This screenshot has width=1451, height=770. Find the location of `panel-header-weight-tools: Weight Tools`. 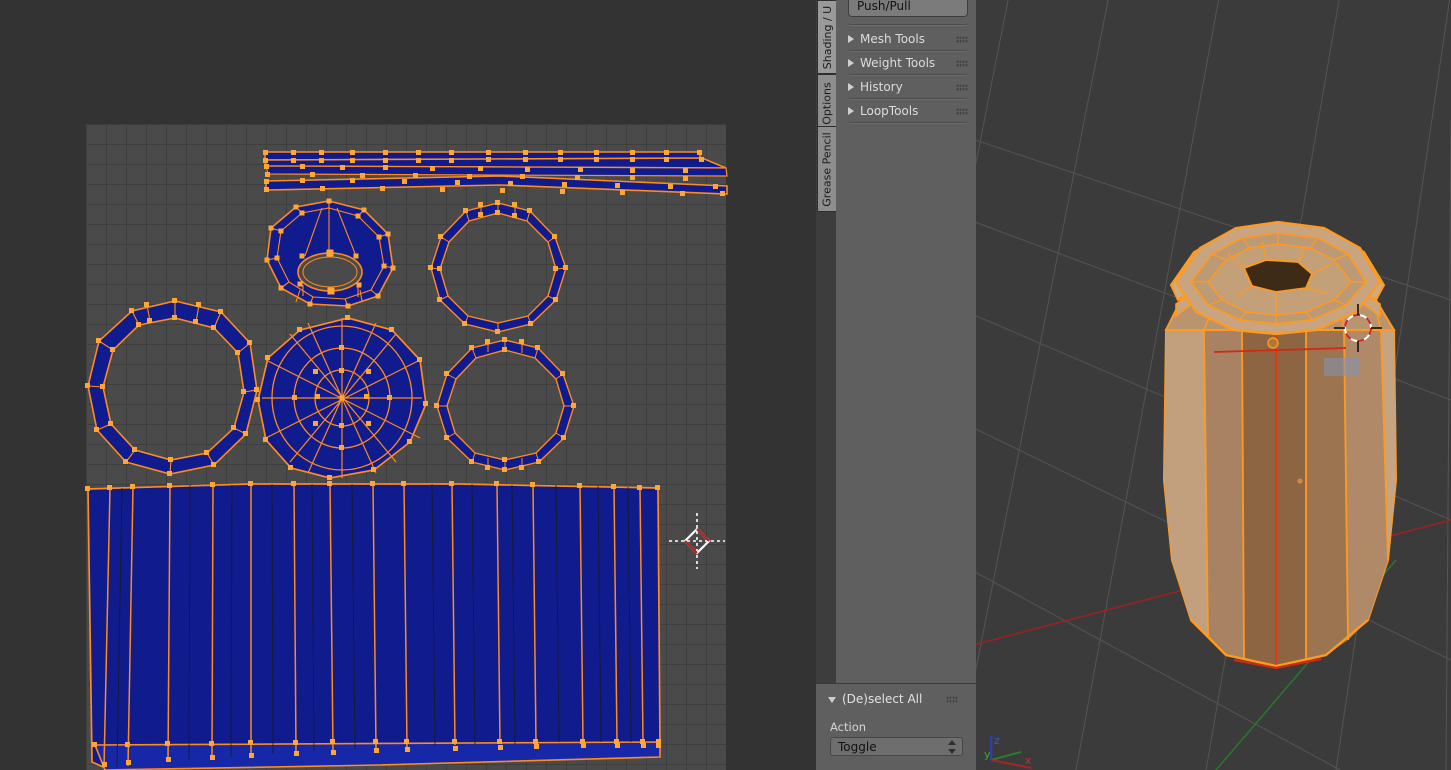

panel-header-weight-tools: Weight Tools is located at coordinates (909, 63).